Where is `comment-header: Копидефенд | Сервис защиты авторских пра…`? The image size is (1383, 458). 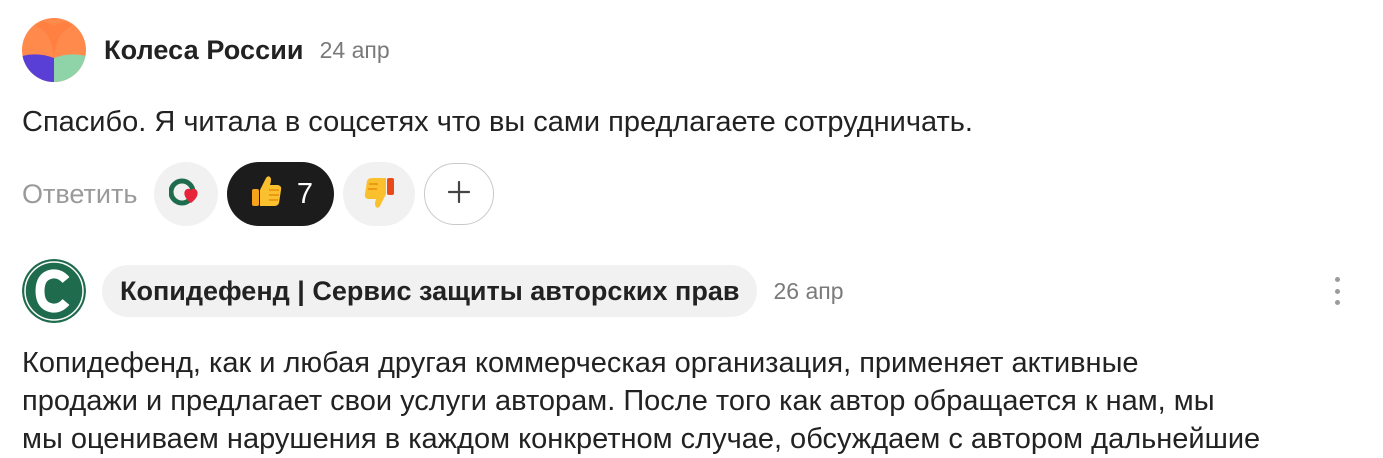
comment-header: Копидефенд | Сервис защиты авторских пра… is located at coordinates (692, 291).